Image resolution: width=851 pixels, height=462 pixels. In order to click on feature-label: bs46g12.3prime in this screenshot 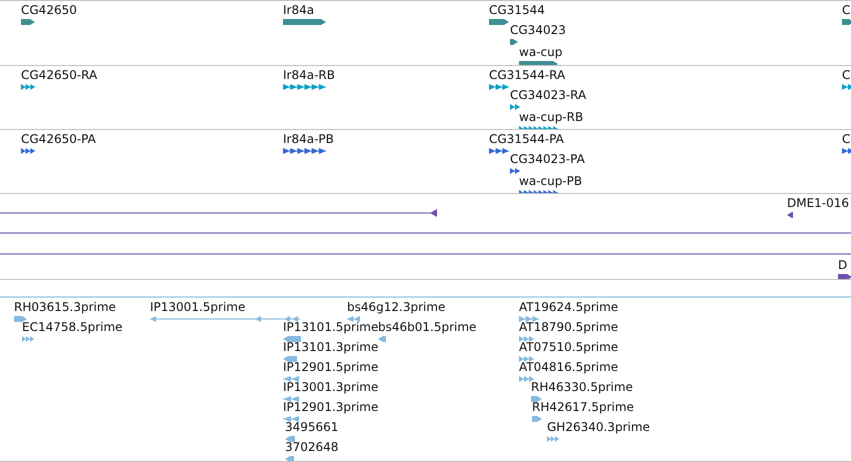, I will do `click(396, 307)`.